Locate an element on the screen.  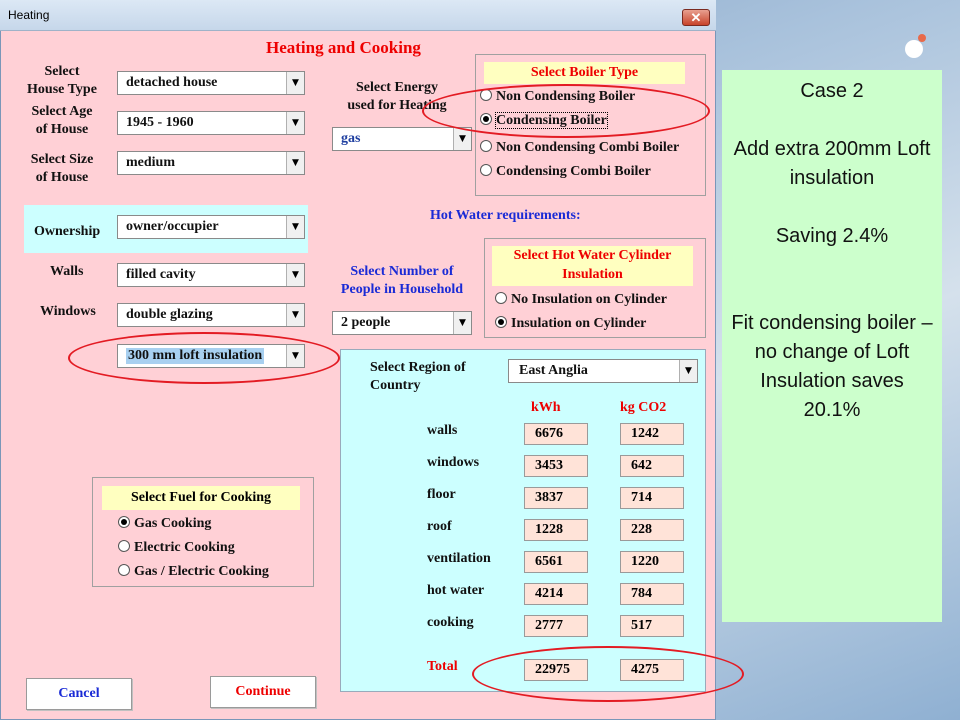
windows-select: double glazing ▼ is located at coordinates (211, 315).